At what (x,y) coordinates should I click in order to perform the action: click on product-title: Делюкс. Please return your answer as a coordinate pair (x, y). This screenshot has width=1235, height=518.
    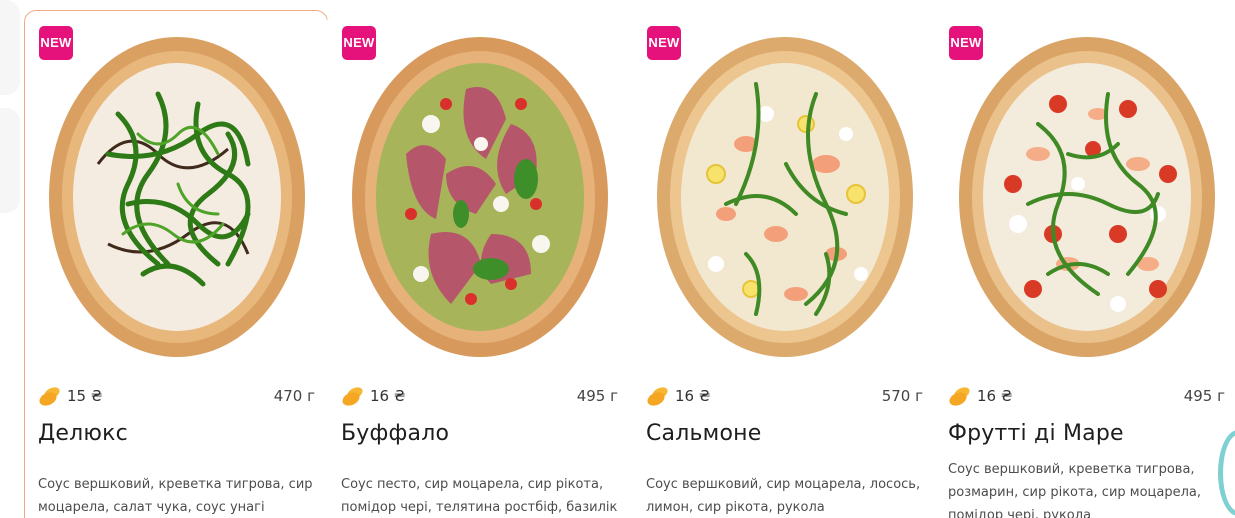
    Looking at the image, I should click on (83, 433).